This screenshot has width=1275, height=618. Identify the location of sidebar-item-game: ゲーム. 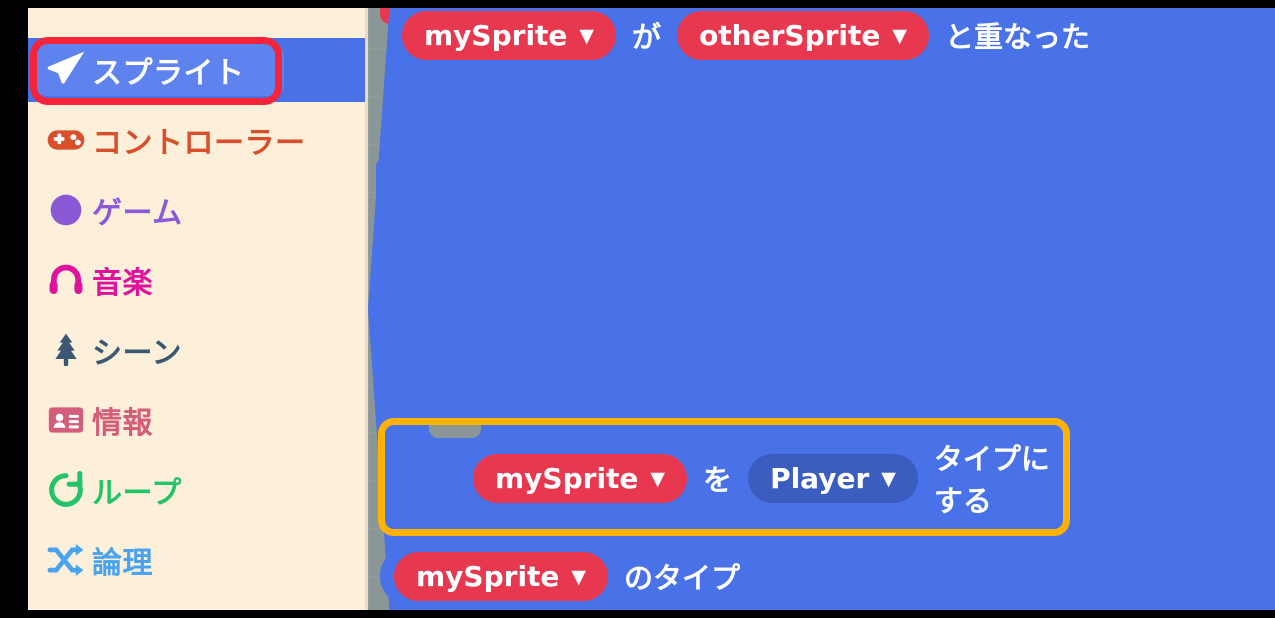
(198, 210).